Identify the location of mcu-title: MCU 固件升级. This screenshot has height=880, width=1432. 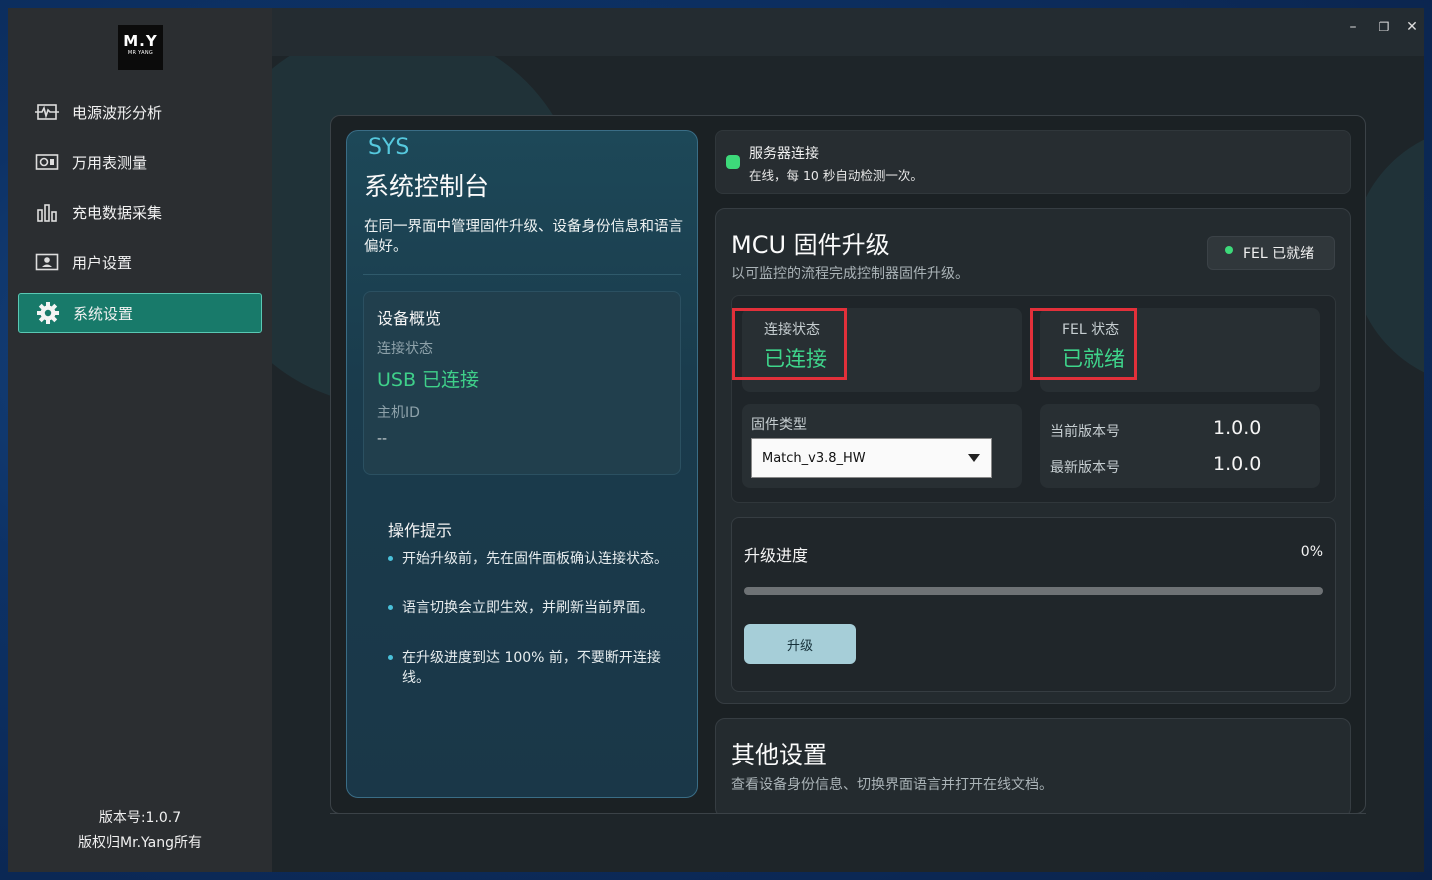
(810, 245).